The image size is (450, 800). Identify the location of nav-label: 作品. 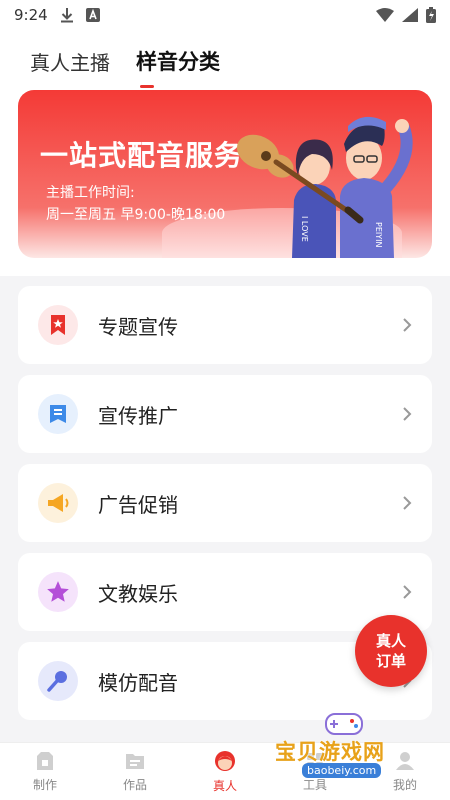
(134, 785).